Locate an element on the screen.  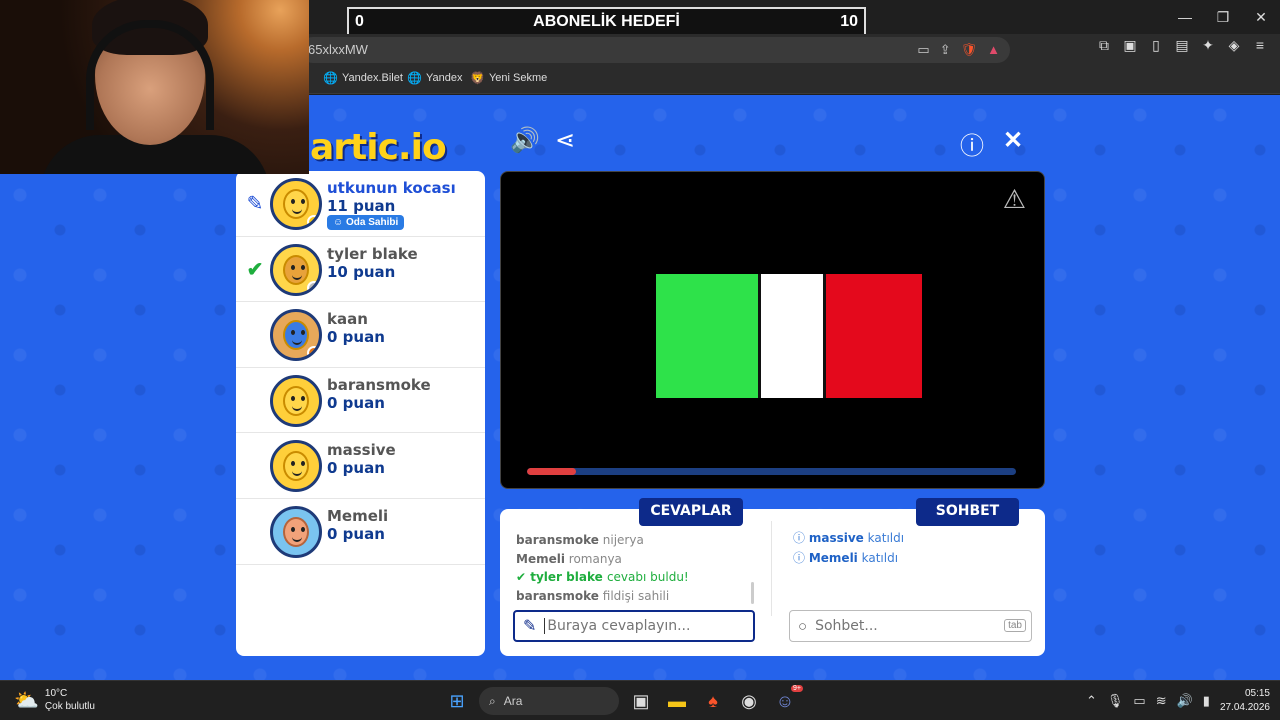
maximize-button: ❐ is located at coordinates (1223, 17).